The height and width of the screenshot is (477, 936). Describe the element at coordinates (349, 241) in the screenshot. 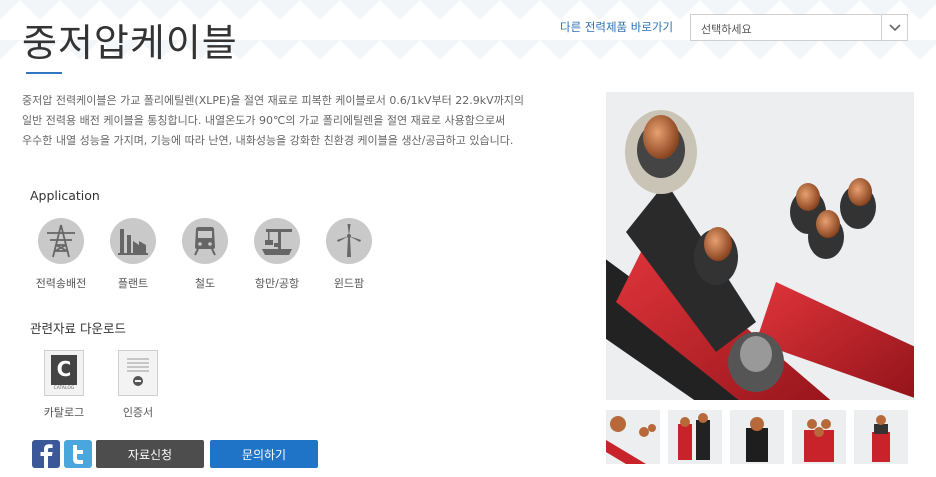

I see `wind-turbine-icon` at that location.